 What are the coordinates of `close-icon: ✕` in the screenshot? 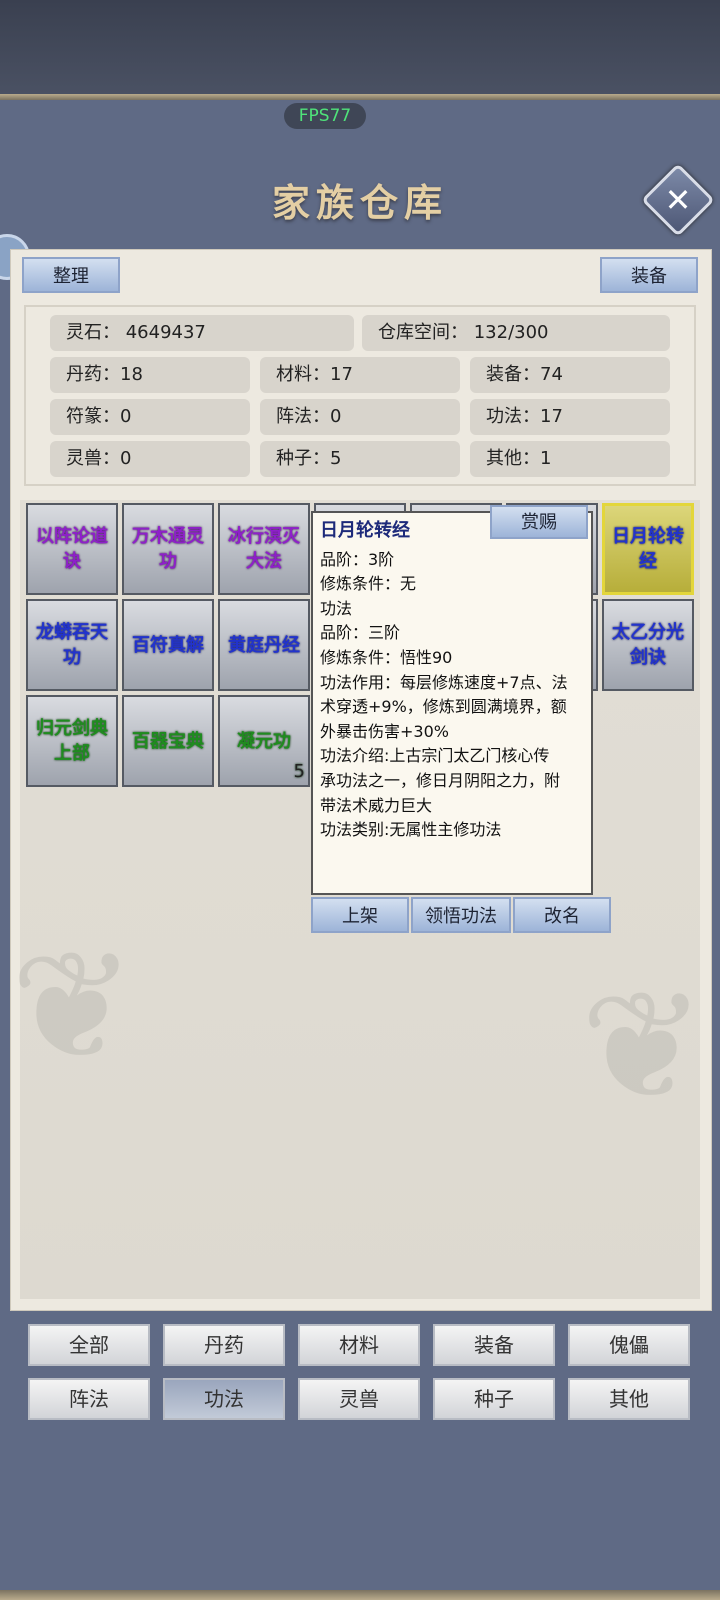 It's located at (678, 200).